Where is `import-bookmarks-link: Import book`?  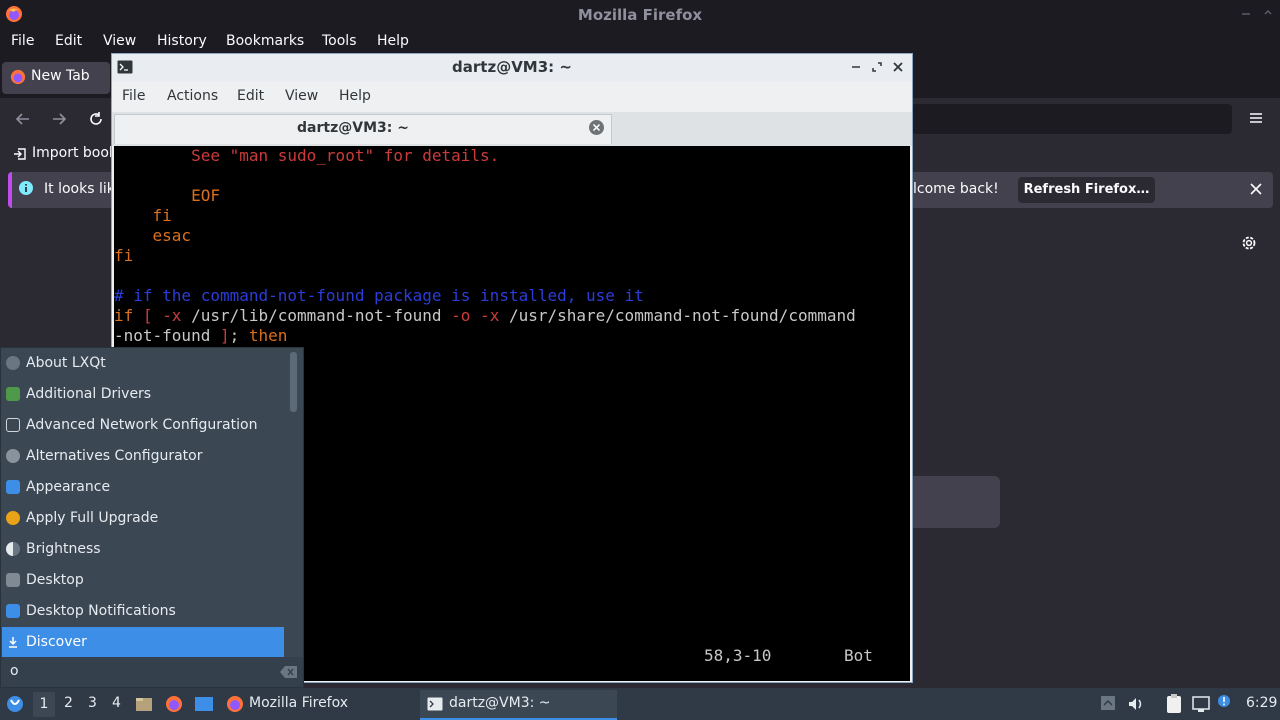 import-bookmarks-link: Import book is located at coordinates (74, 153).